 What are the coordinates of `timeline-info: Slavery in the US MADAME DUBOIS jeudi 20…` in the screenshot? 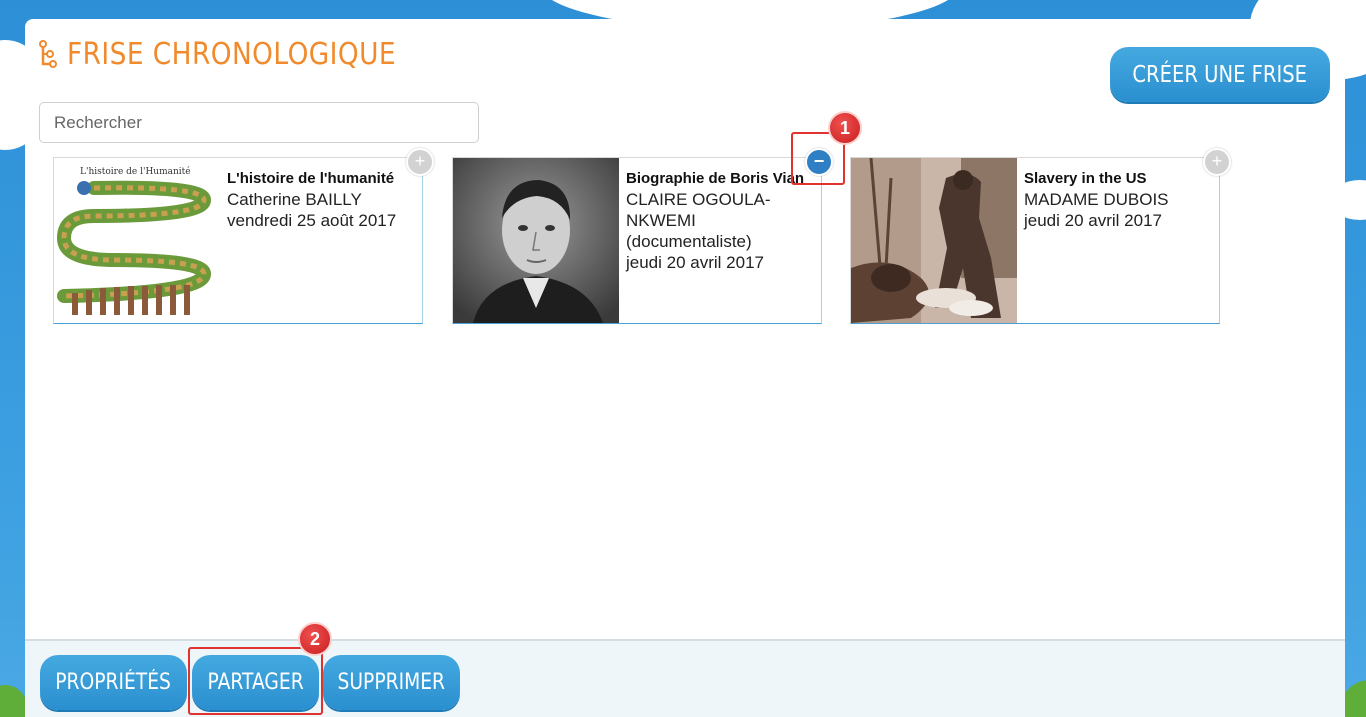 It's located at (1118, 199).